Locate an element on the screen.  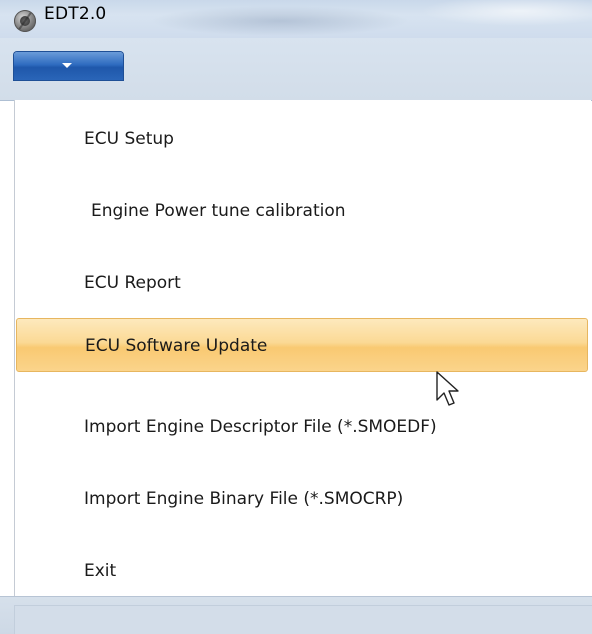
menu-item-import-engine-binary-file: Import Engine Binary File (*.SMOCRP) is located at coordinates (302, 499).